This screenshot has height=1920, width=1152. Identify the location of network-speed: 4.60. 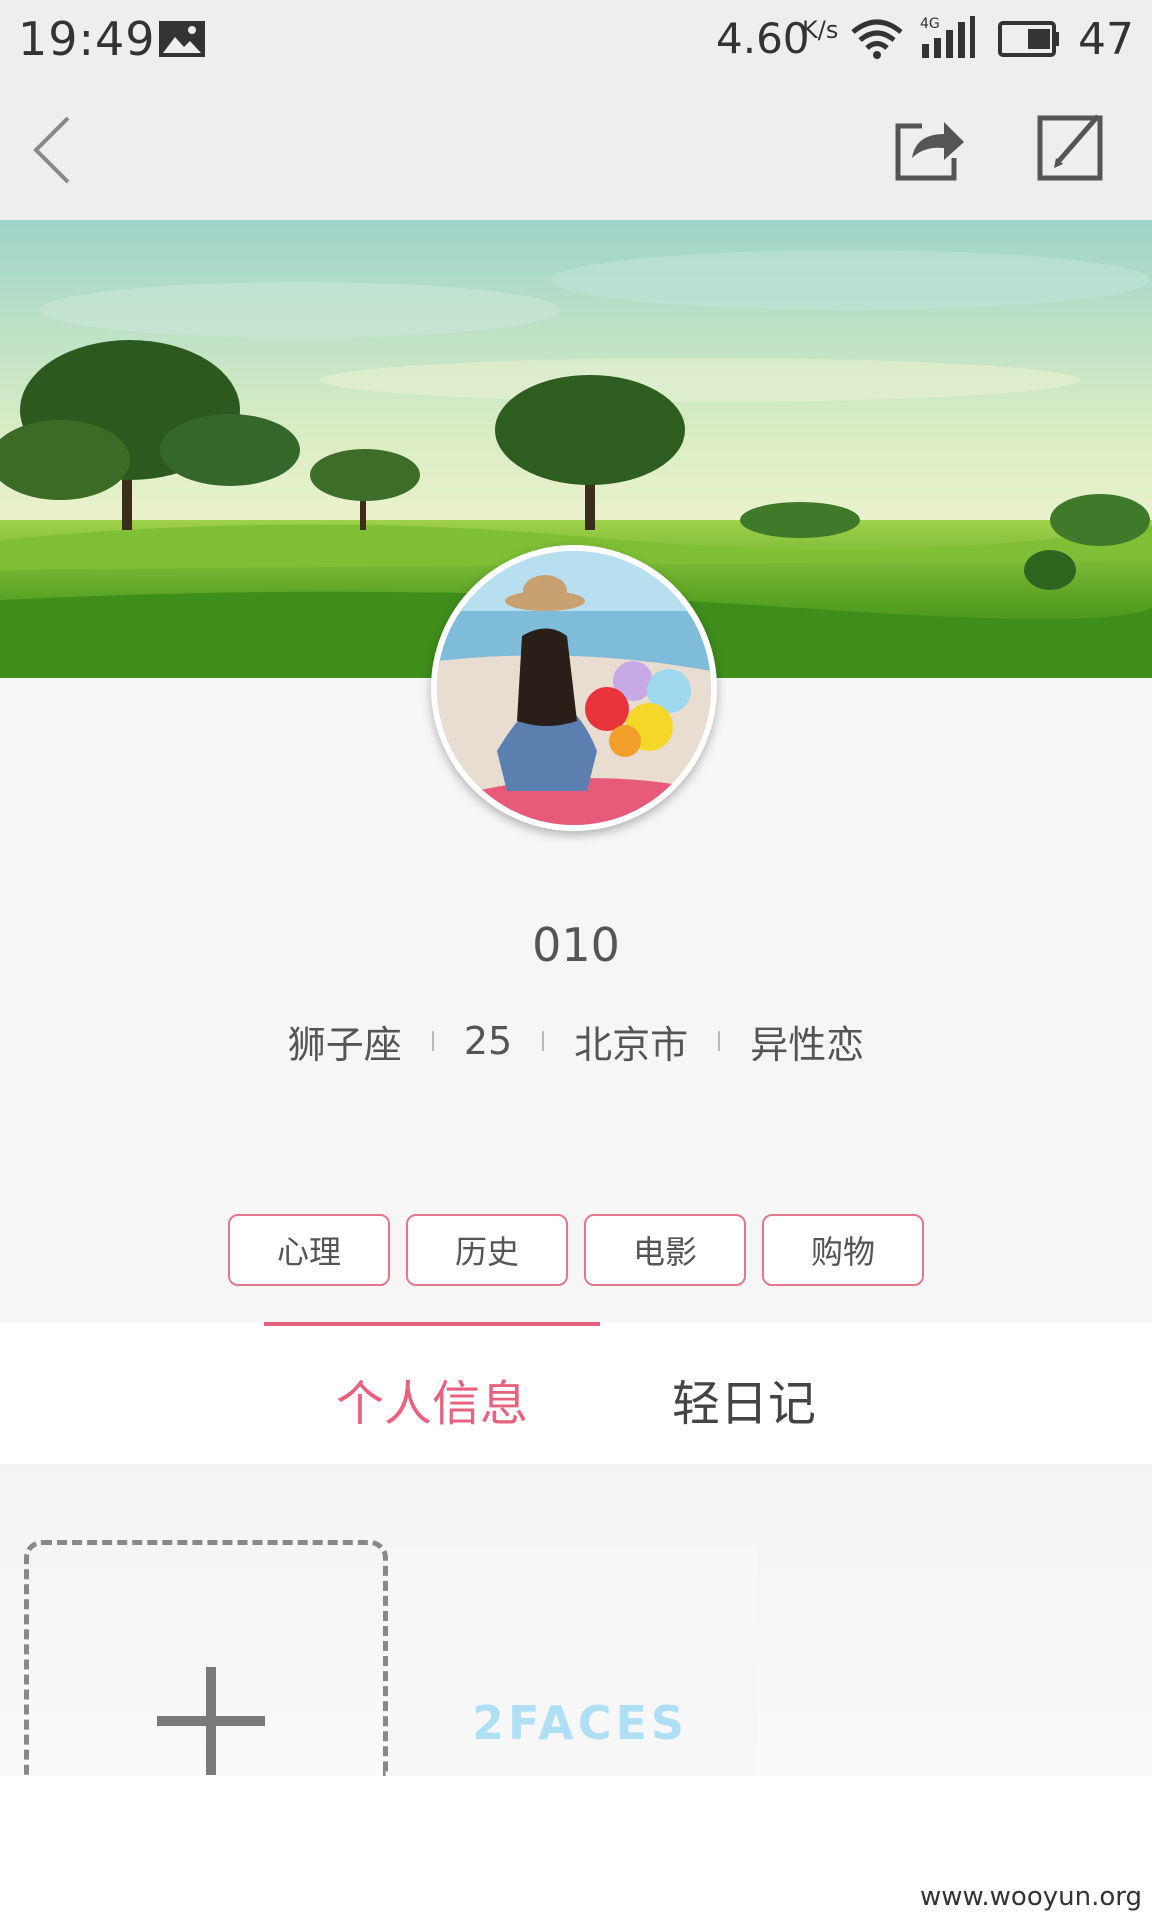
(763, 38).